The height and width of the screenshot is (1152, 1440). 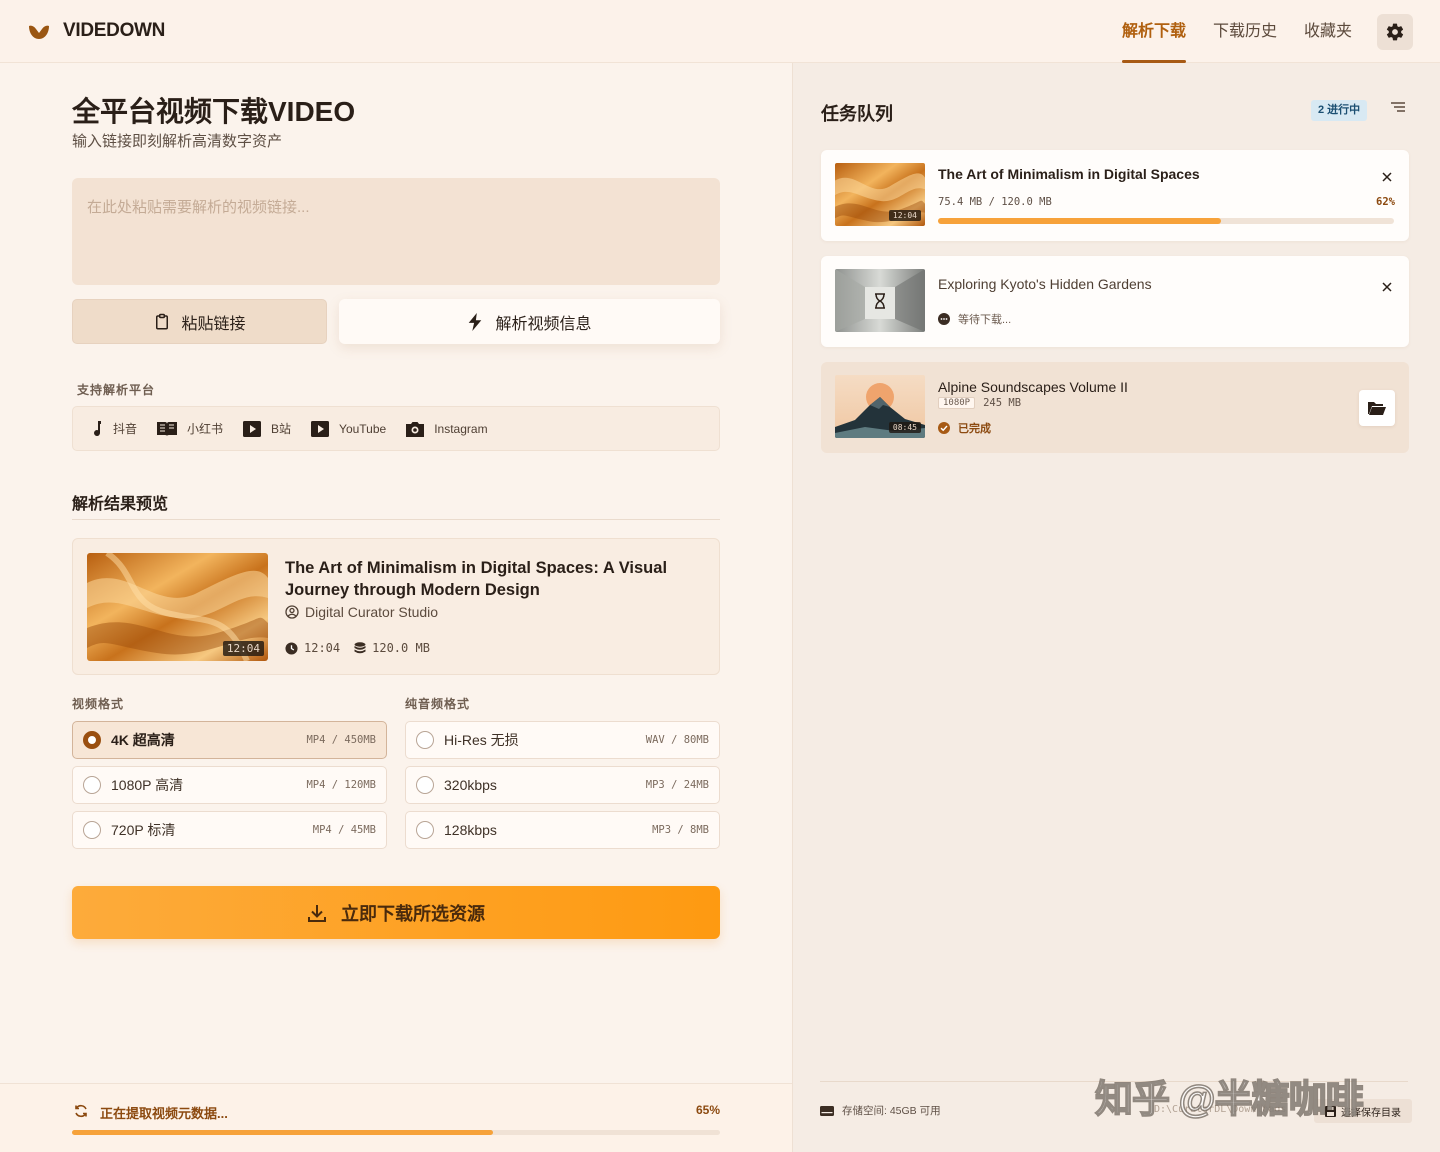 I want to click on task-info: 1080P 245 MB, so click(x=979, y=403).